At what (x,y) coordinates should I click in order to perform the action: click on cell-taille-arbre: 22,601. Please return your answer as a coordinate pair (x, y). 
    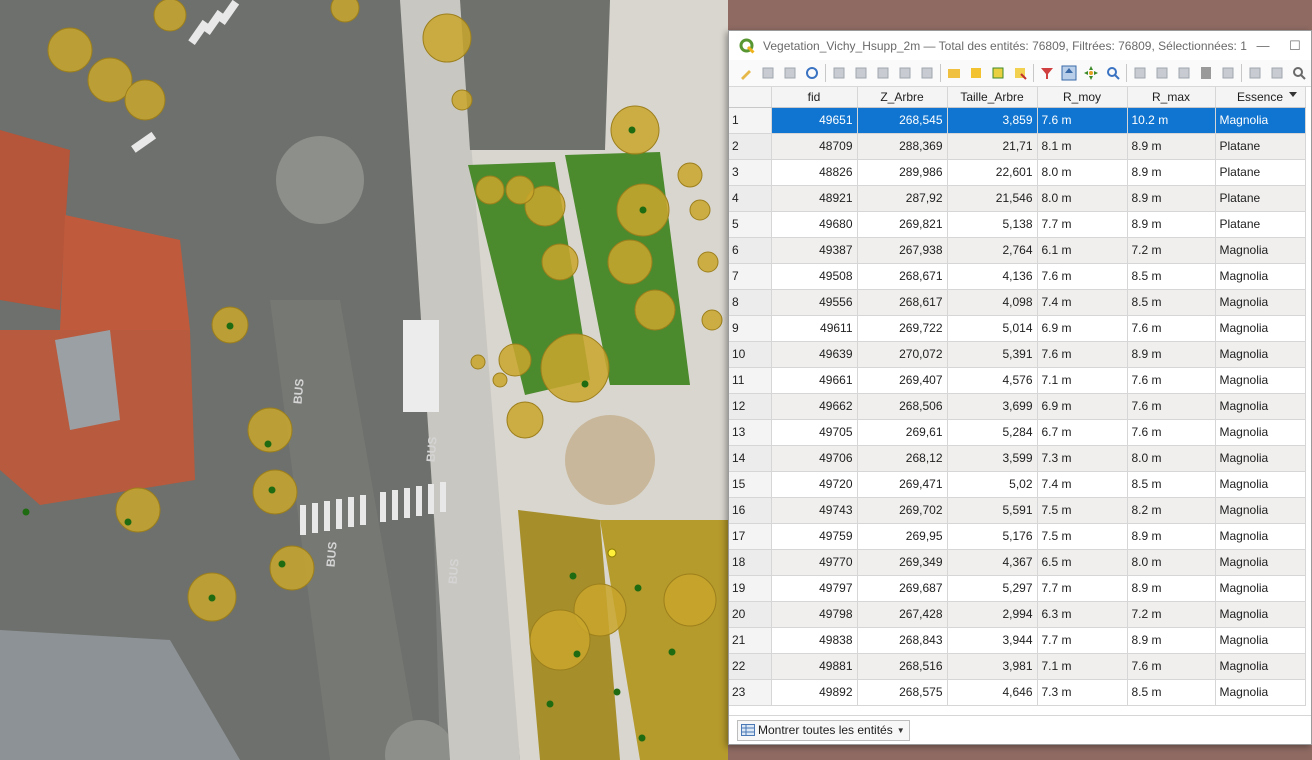
    Looking at the image, I should click on (992, 172).